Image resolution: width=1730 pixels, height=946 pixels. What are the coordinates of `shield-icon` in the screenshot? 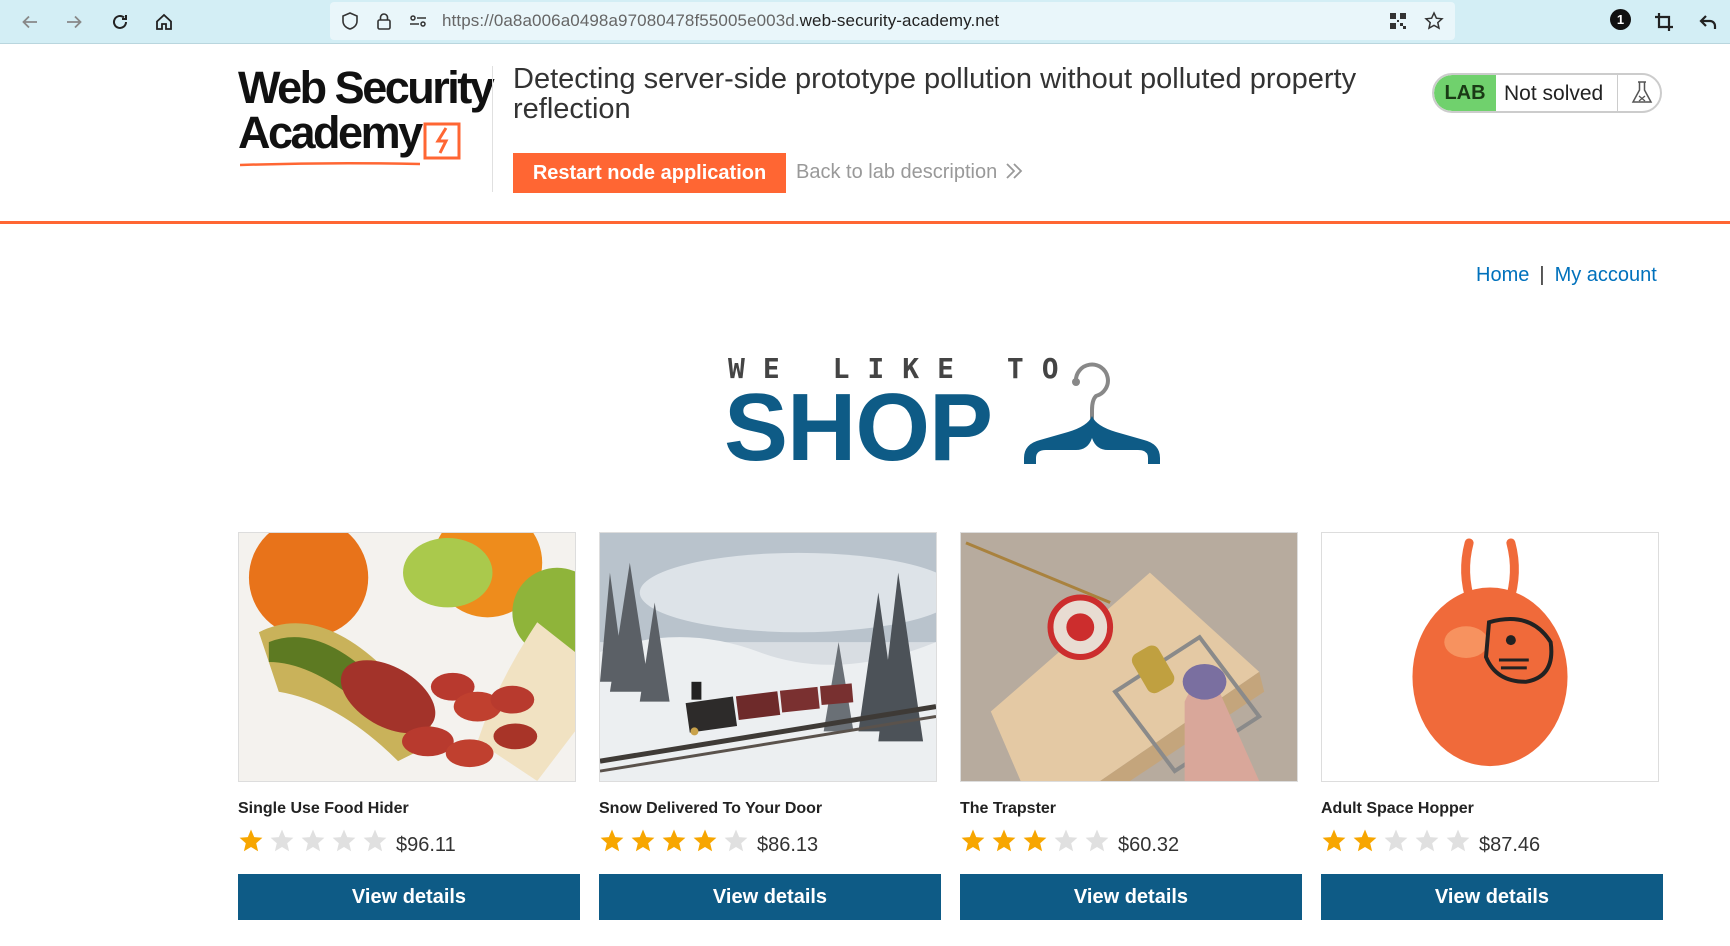 It's located at (350, 21).